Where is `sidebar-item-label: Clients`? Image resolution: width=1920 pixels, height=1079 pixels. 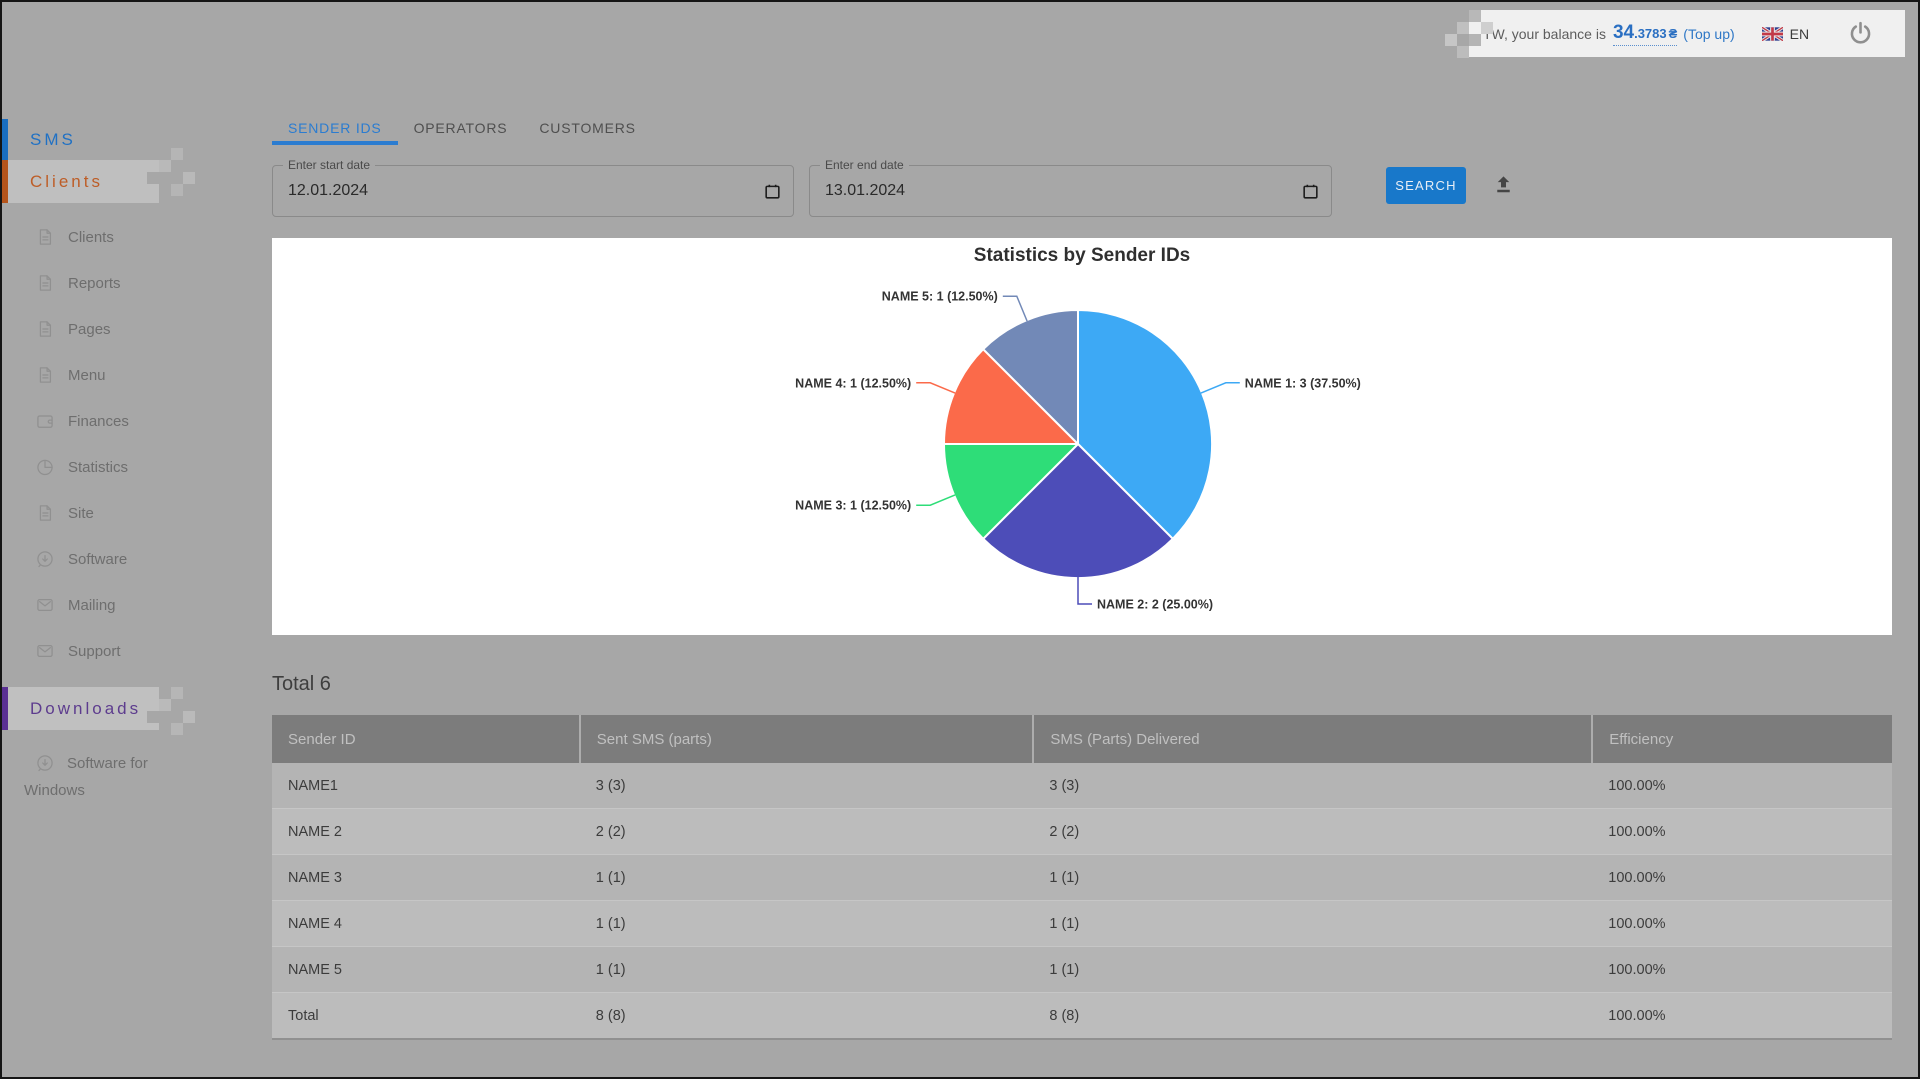
sidebar-item-label: Clients is located at coordinates (91, 237).